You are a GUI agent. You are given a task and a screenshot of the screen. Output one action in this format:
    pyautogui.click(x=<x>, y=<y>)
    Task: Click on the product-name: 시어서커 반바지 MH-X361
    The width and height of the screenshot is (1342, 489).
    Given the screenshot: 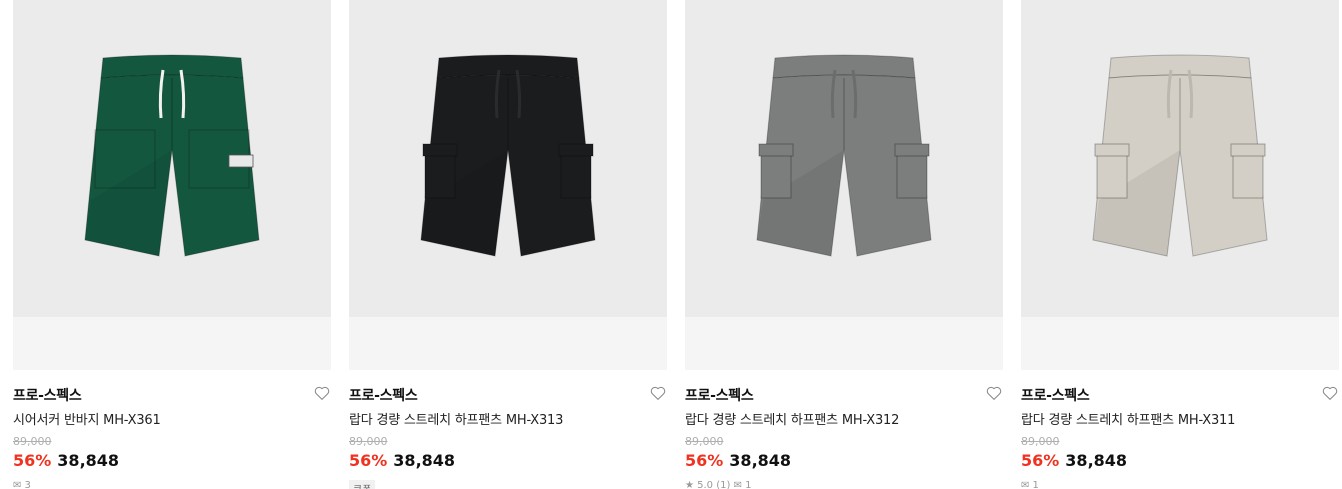 What is the action you would take?
    pyautogui.click(x=87, y=418)
    